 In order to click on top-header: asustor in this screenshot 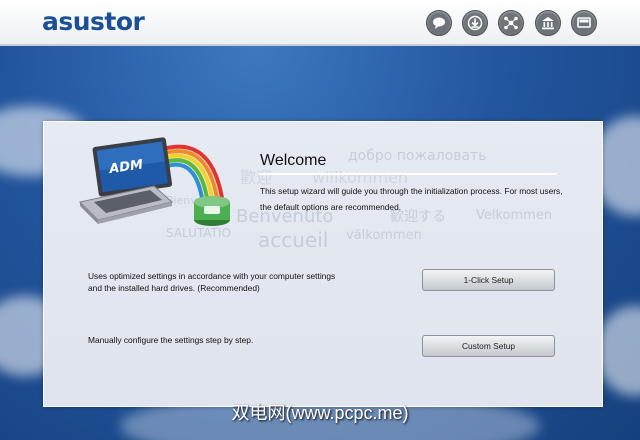, I will do `click(320, 23)`.